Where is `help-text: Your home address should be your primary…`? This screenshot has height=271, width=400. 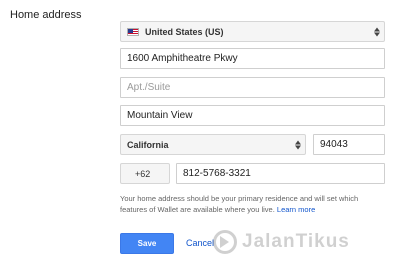 help-text: Your home address should be your primary… is located at coordinates (251, 204).